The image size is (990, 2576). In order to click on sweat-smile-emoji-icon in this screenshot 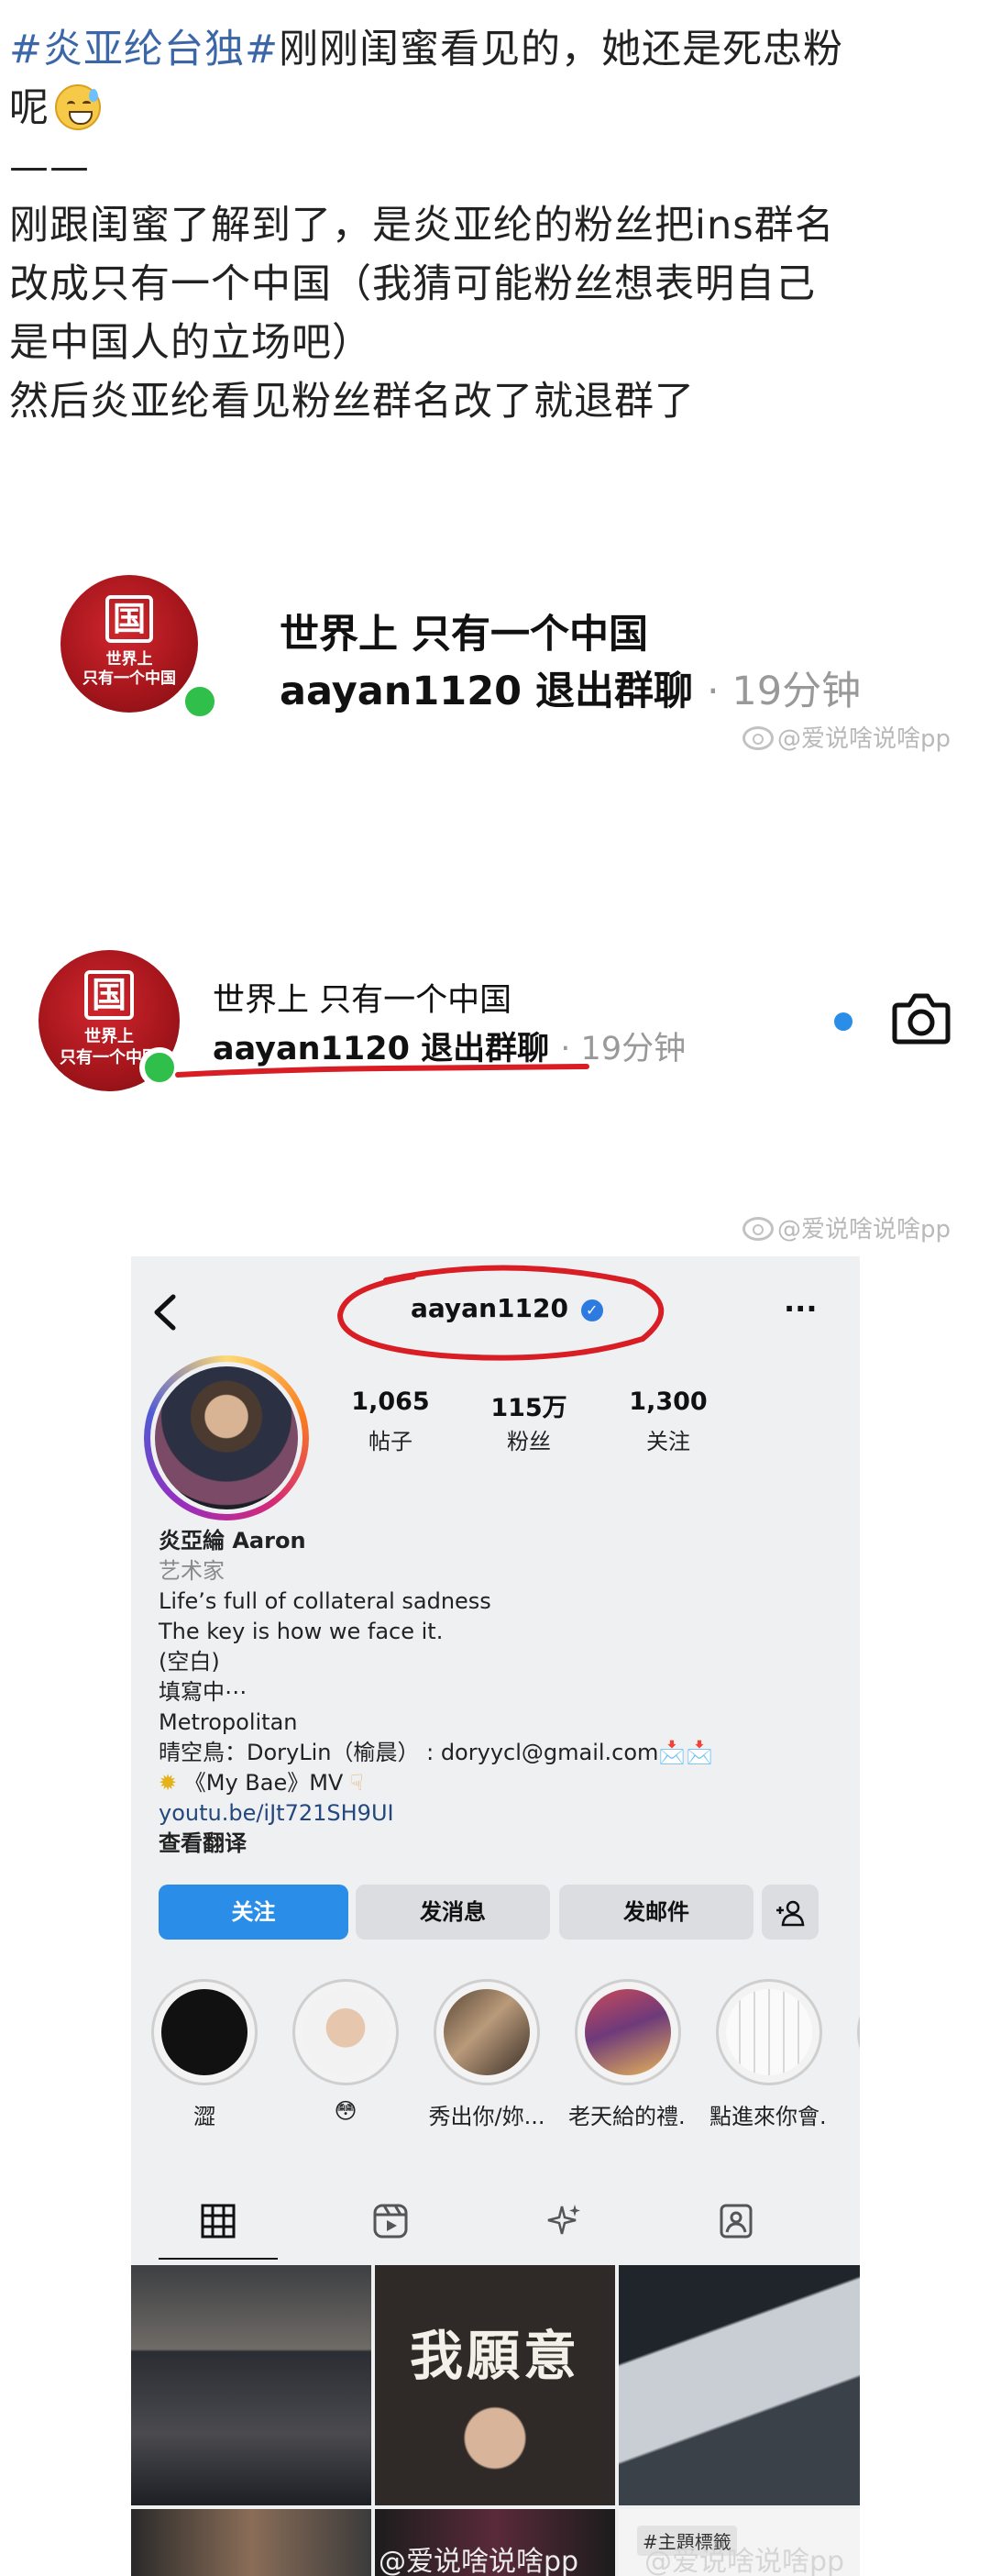, I will do `click(78, 107)`.